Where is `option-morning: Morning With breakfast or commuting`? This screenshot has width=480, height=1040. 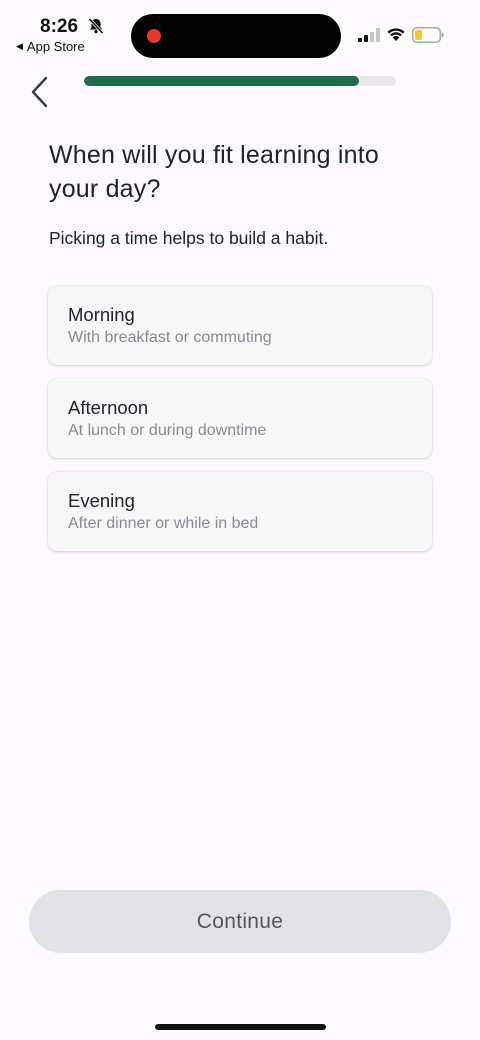 option-morning: Morning With breakfast or commuting is located at coordinates (240, 325).